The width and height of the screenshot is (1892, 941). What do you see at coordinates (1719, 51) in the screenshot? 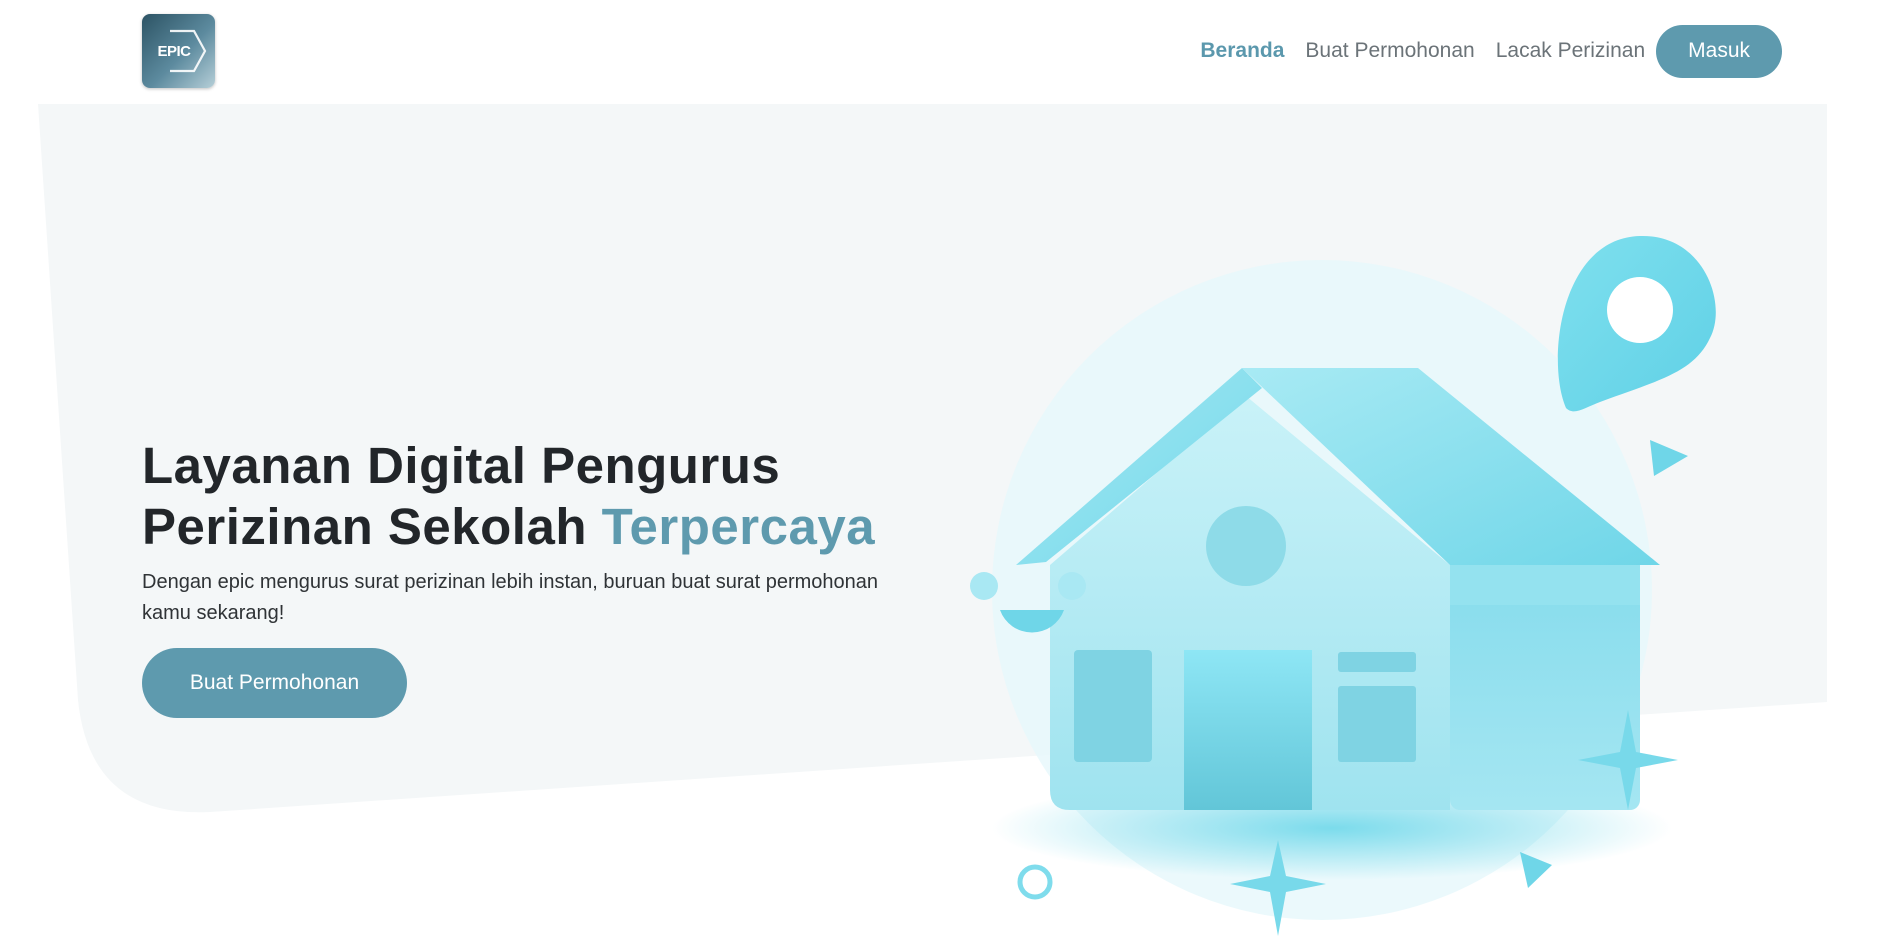
I see `login-button: Masuk` at bounding box center [1719, 51].